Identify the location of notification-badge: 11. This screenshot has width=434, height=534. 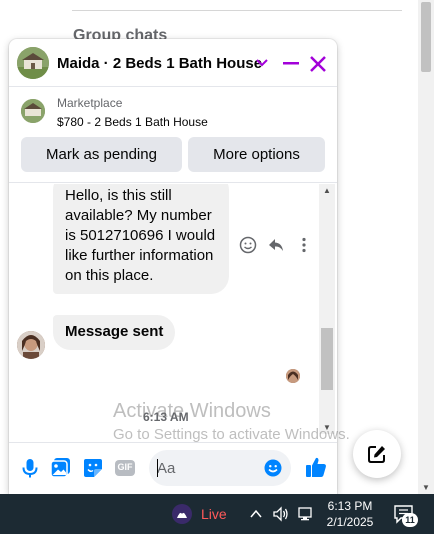
(410, 520).